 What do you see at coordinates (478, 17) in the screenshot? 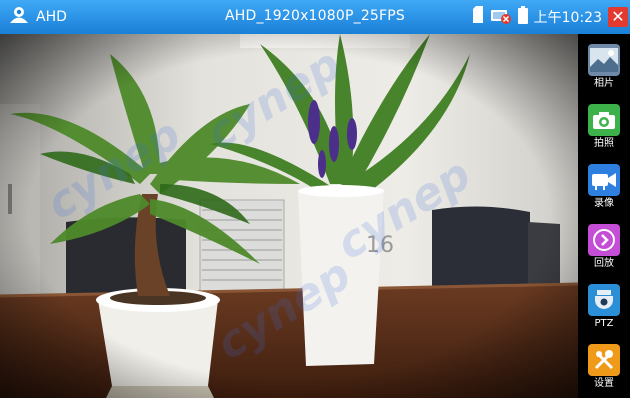
I see `sd-card-icon` at bounding box center [478, 17].